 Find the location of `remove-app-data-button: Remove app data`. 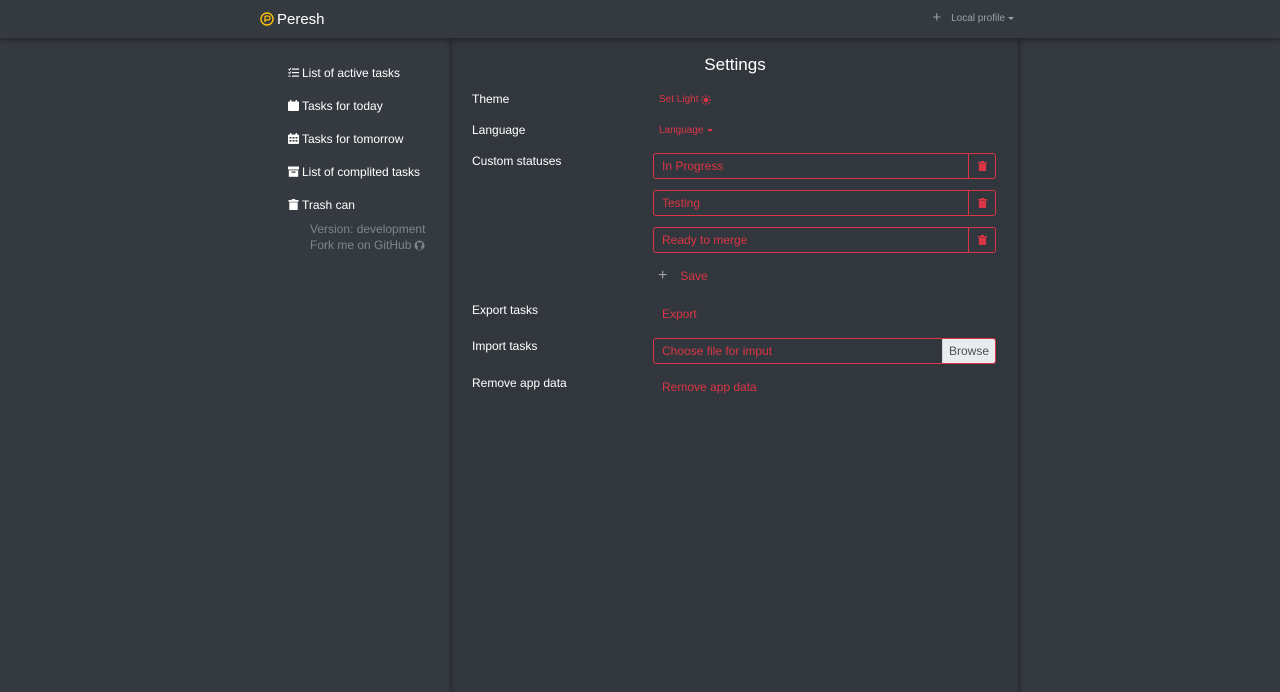

remove-app-data-button: Remove app data is located at coordinates (709, 387).